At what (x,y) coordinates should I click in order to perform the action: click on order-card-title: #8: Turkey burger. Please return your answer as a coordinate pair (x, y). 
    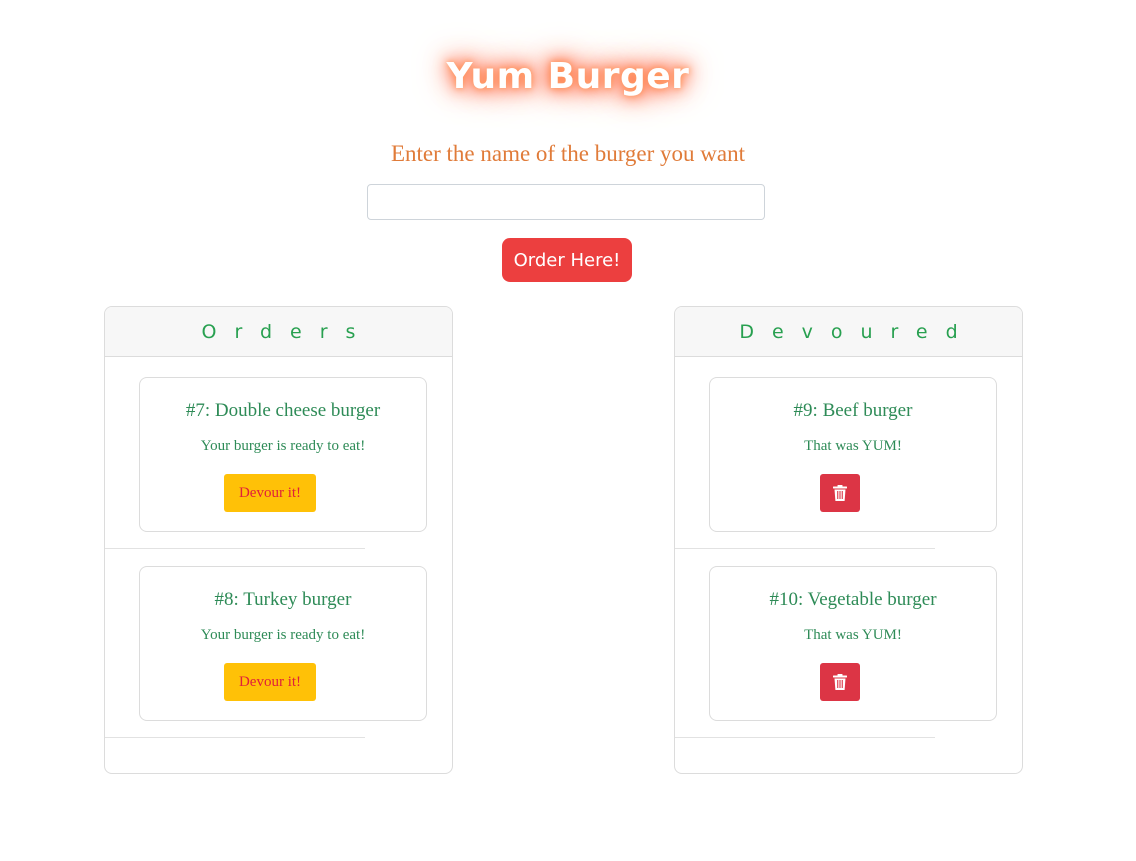
    Looking at the image, I should click on (283, 599).